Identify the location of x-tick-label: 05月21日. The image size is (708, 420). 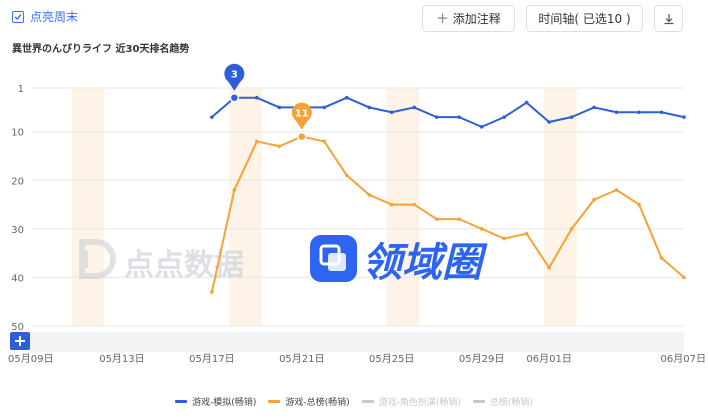
(301, 359).